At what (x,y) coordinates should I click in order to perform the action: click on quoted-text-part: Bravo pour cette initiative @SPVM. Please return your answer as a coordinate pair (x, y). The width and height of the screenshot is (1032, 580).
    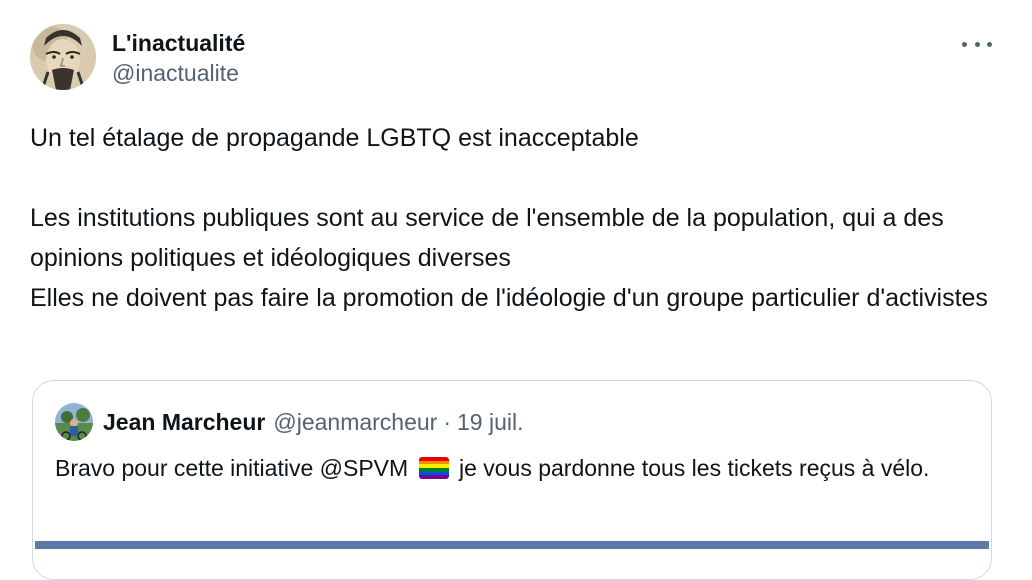
    Looking at the image, I should click on (232, 468).